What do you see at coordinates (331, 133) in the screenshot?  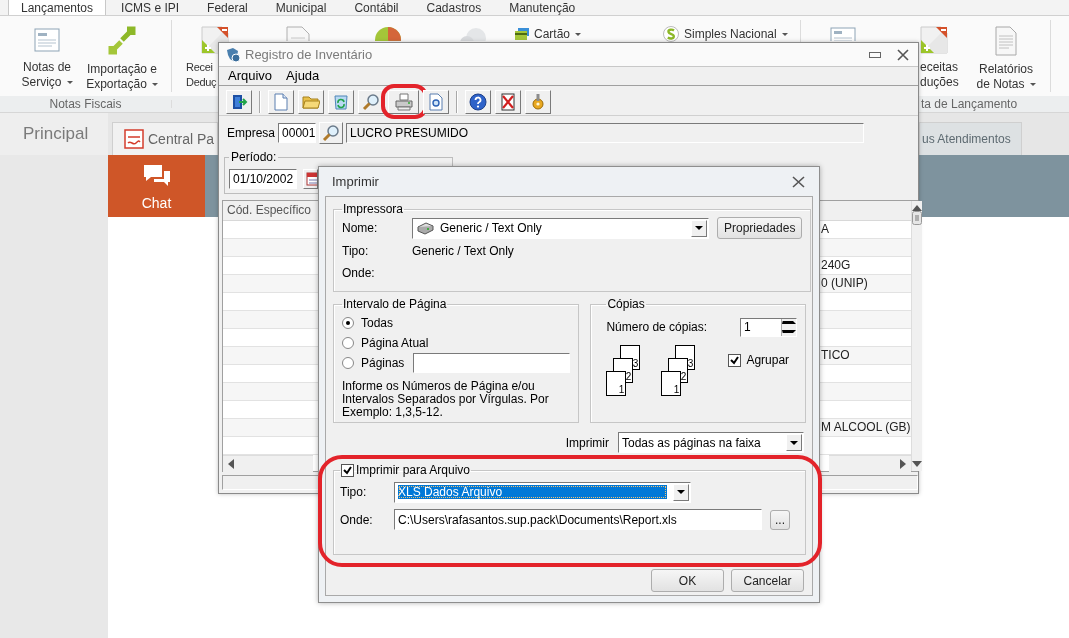 I see `search-button` at bounding box center [331, 133].